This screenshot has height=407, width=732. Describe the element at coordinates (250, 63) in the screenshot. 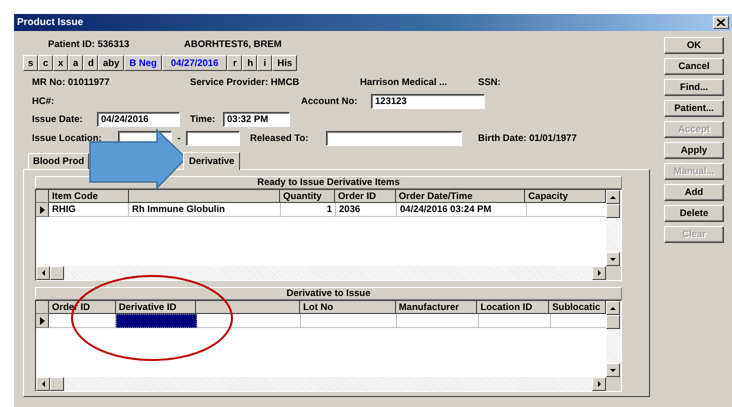

I see `toolbar-button: h` at that location.